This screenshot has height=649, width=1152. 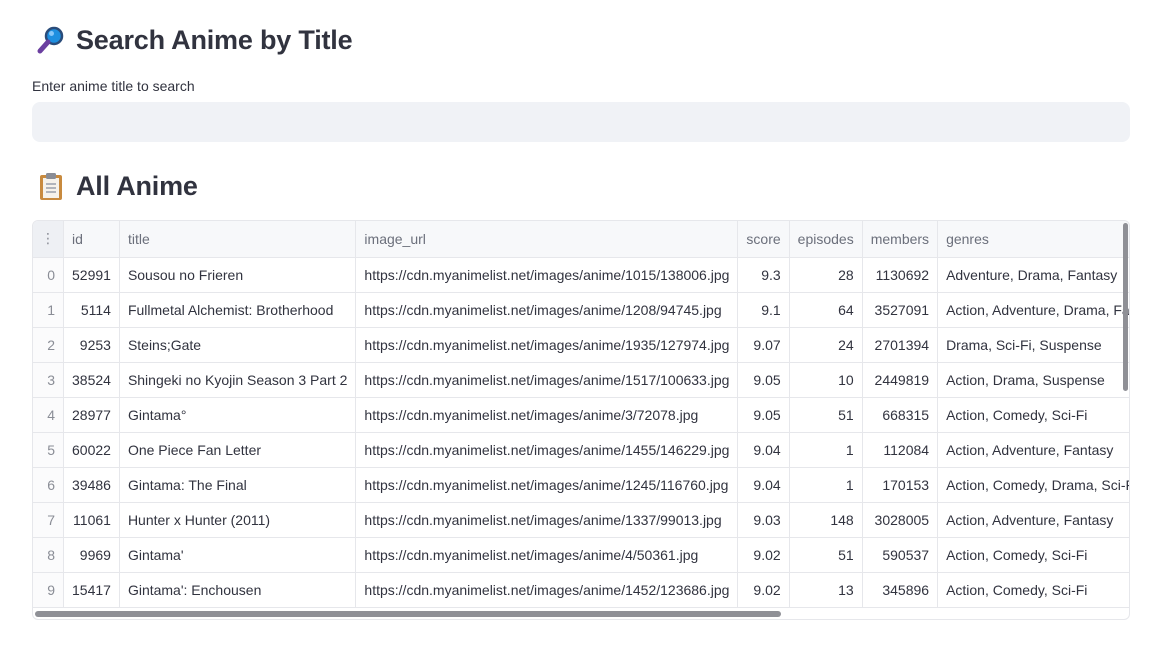 I want to click on cell-score: 9.3, so click(x=763, y=275).